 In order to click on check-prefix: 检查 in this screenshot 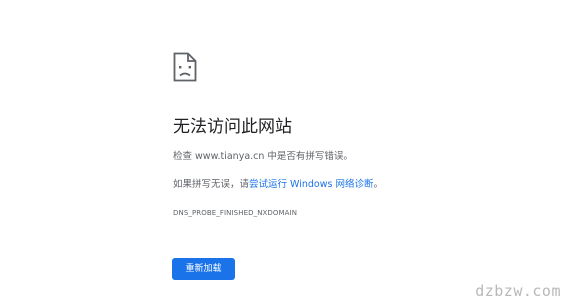, I will do `click(184, 156)`.